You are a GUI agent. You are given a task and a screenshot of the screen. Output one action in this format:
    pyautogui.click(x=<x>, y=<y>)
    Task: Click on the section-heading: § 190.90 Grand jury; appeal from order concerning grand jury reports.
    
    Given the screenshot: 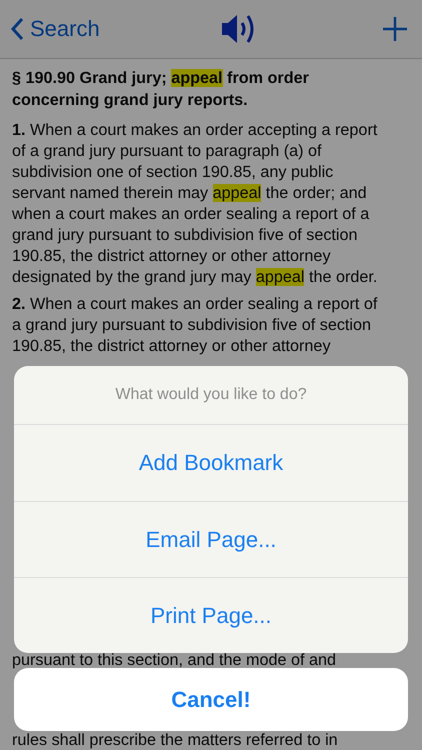 What is the action you would take?
    pyautogui.click(x=161, y=89)
    